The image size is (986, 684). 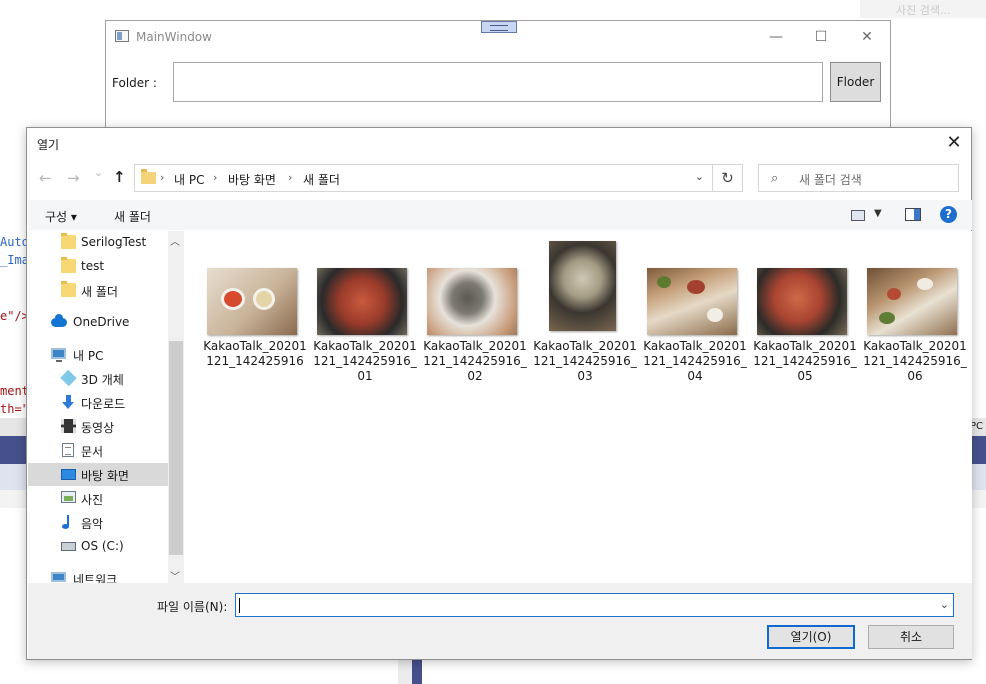 I want to click on background-code-line: _Ima, so click(x=14, y=260).